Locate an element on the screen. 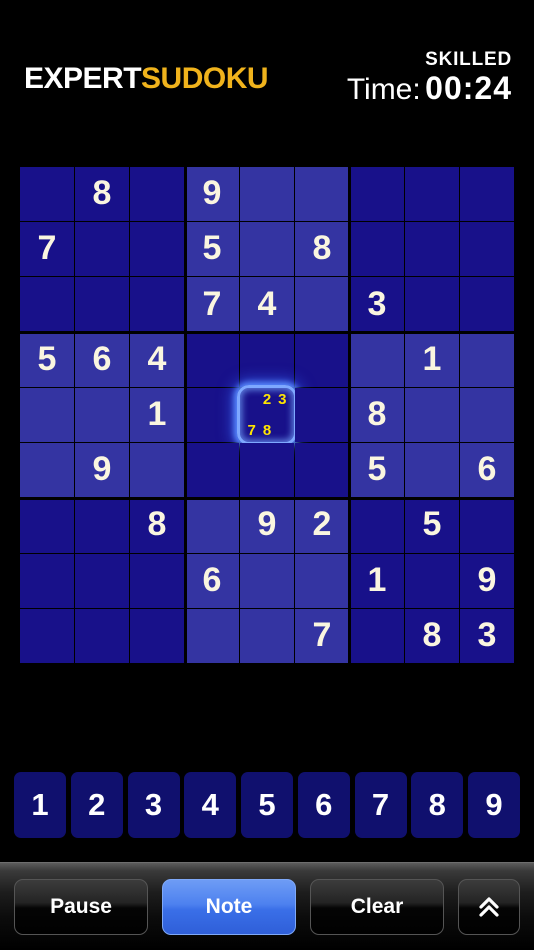  sudoku-cell-r8c2 is located at coordinates (102, 580).